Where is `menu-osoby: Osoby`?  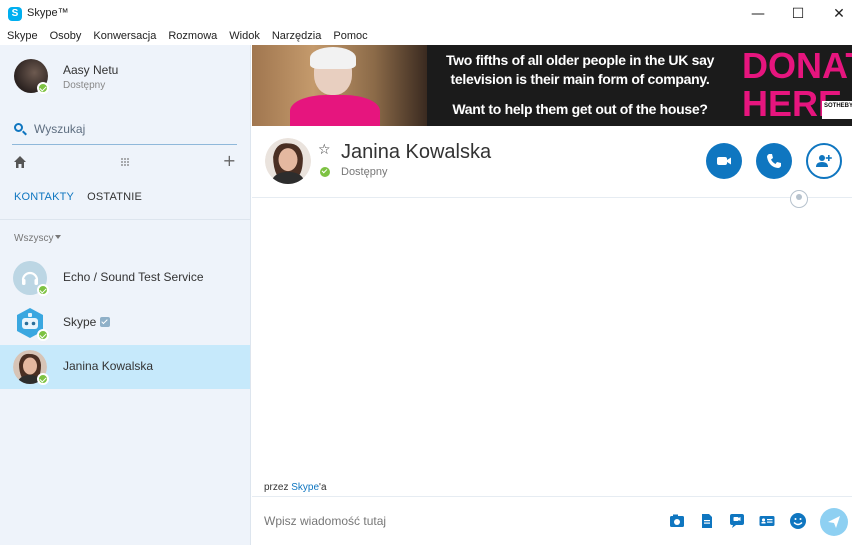
menu-osoby: Osoby is located at coordinates (66, 36).